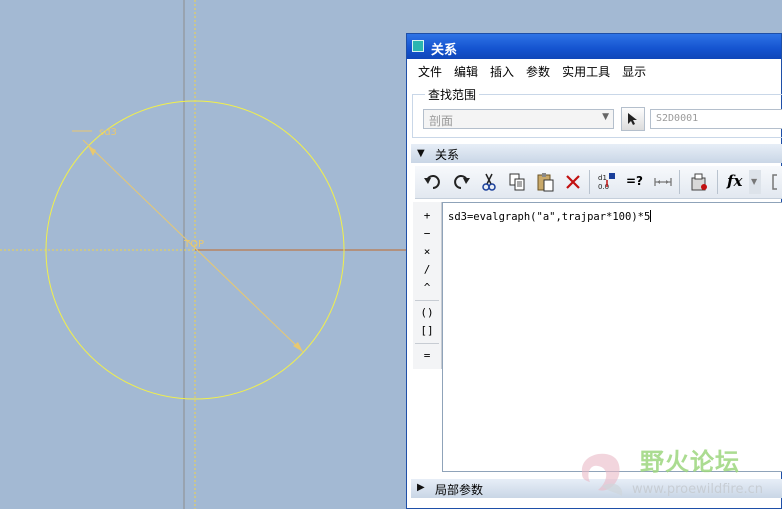 The width and height of the screenshot is (782, 509). What do you see at coordinates (444, 50) in the screenshot?
I see `dialog-title: 关系` at bounding box center [444, 50].